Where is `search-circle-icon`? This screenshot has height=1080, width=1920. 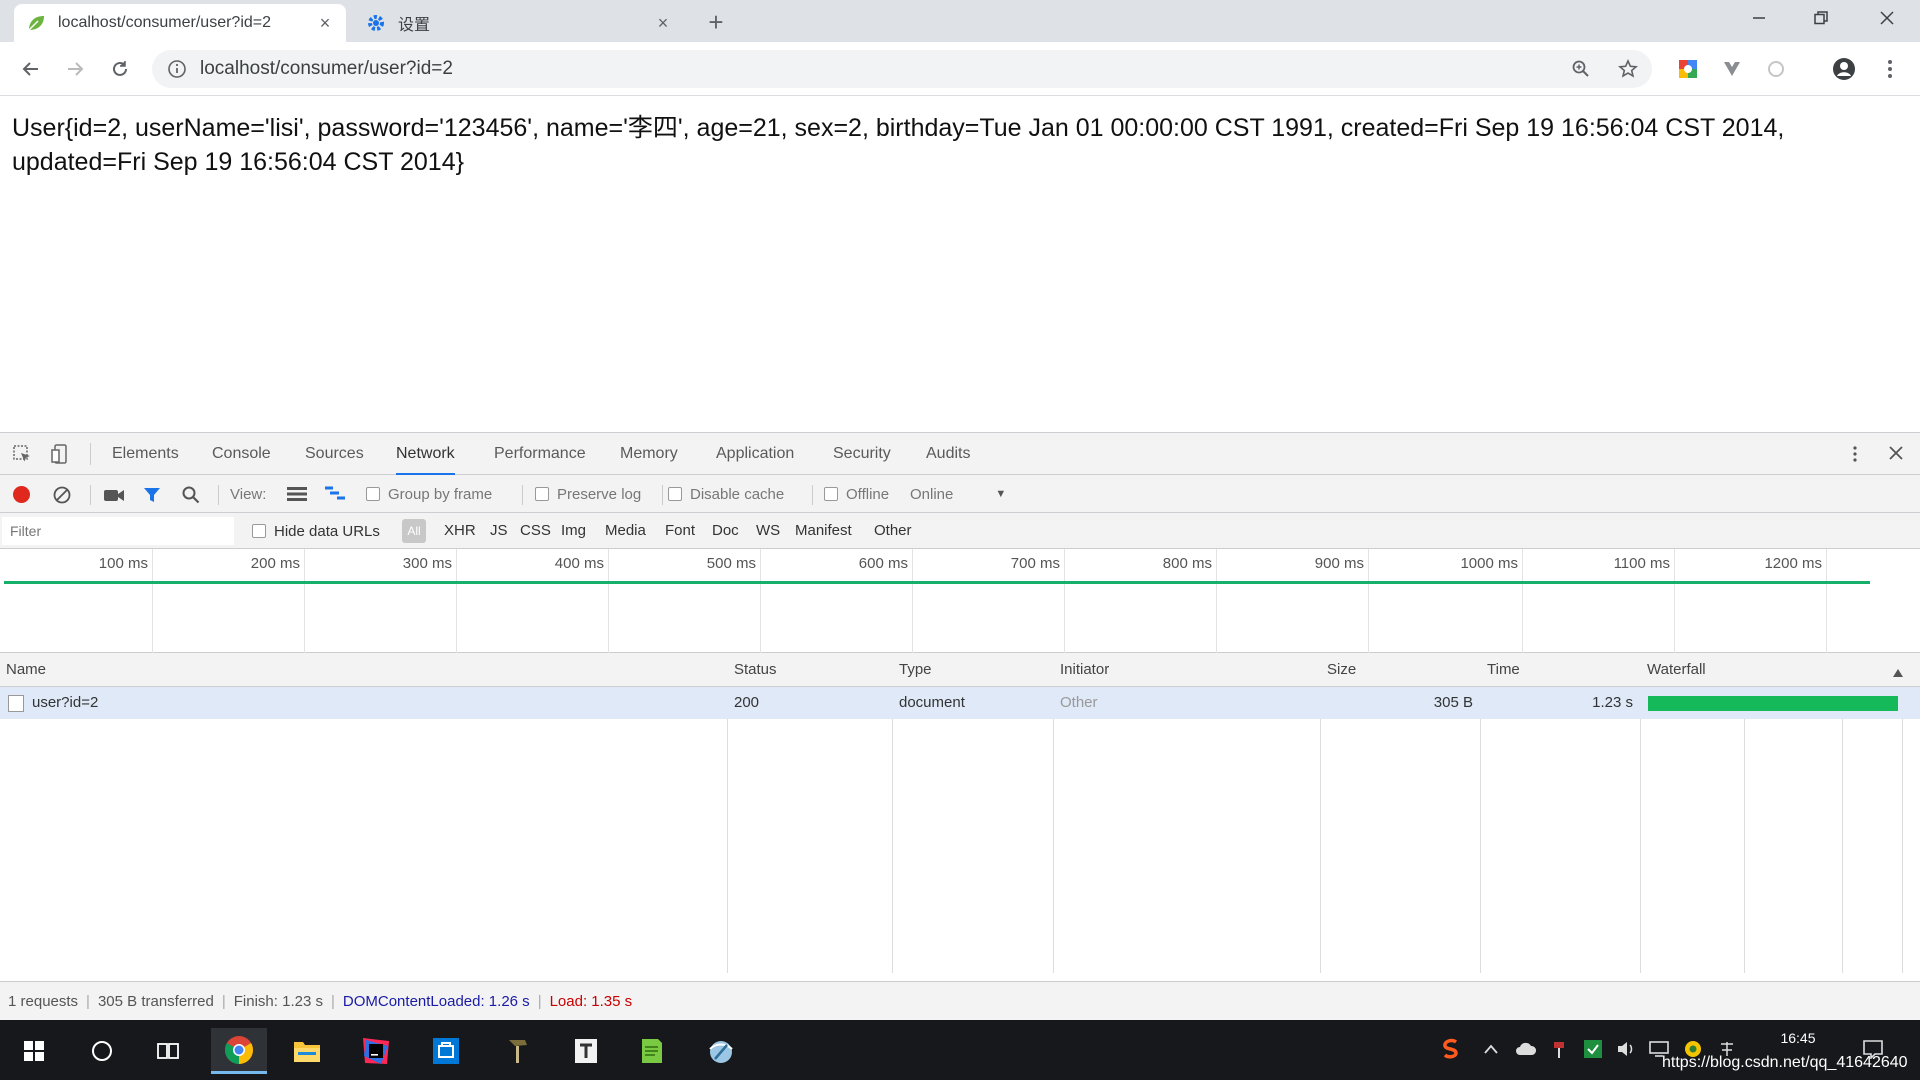 search-circle-icon is located at coordinates (102, 1051).